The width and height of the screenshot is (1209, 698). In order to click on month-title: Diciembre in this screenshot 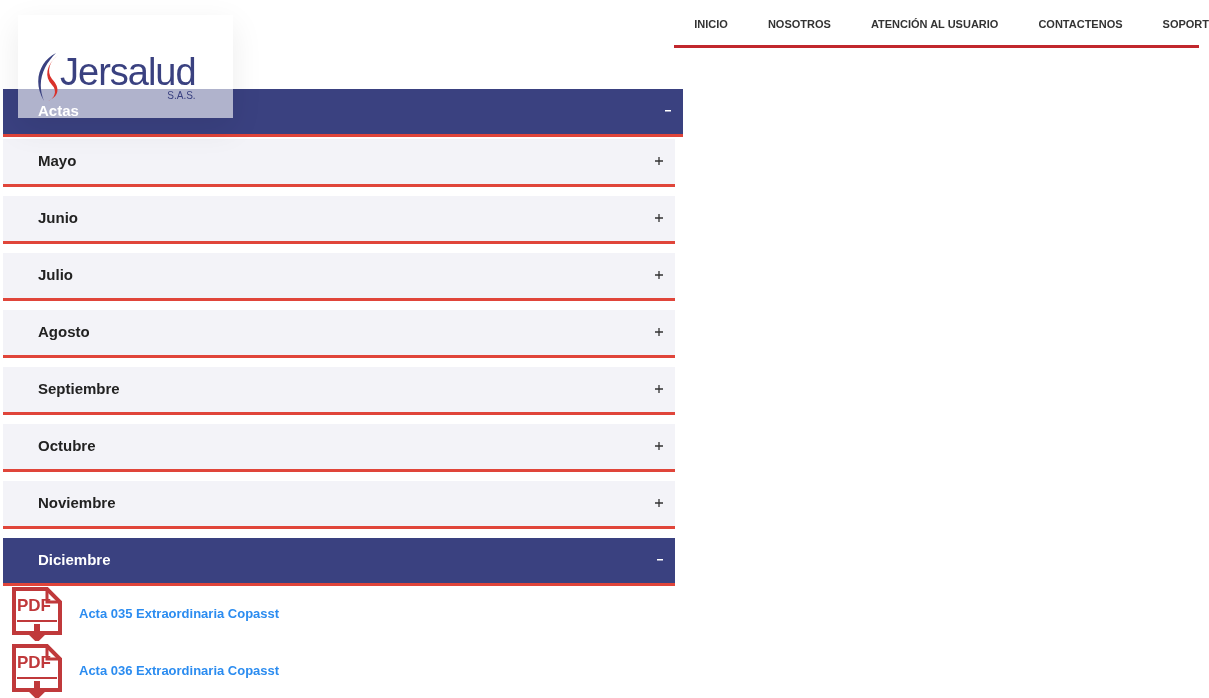, I will do `click(74, 559)`.